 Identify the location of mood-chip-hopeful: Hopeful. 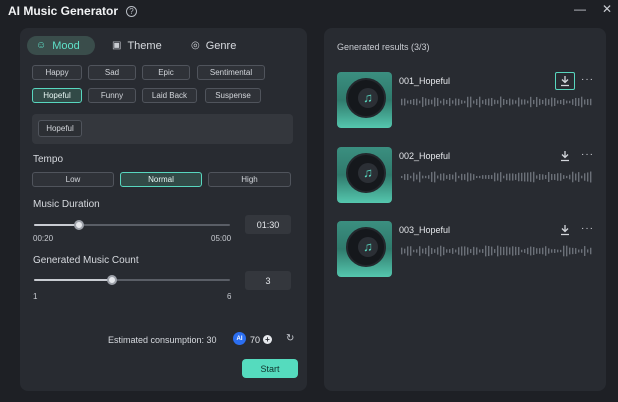
(57, 95).